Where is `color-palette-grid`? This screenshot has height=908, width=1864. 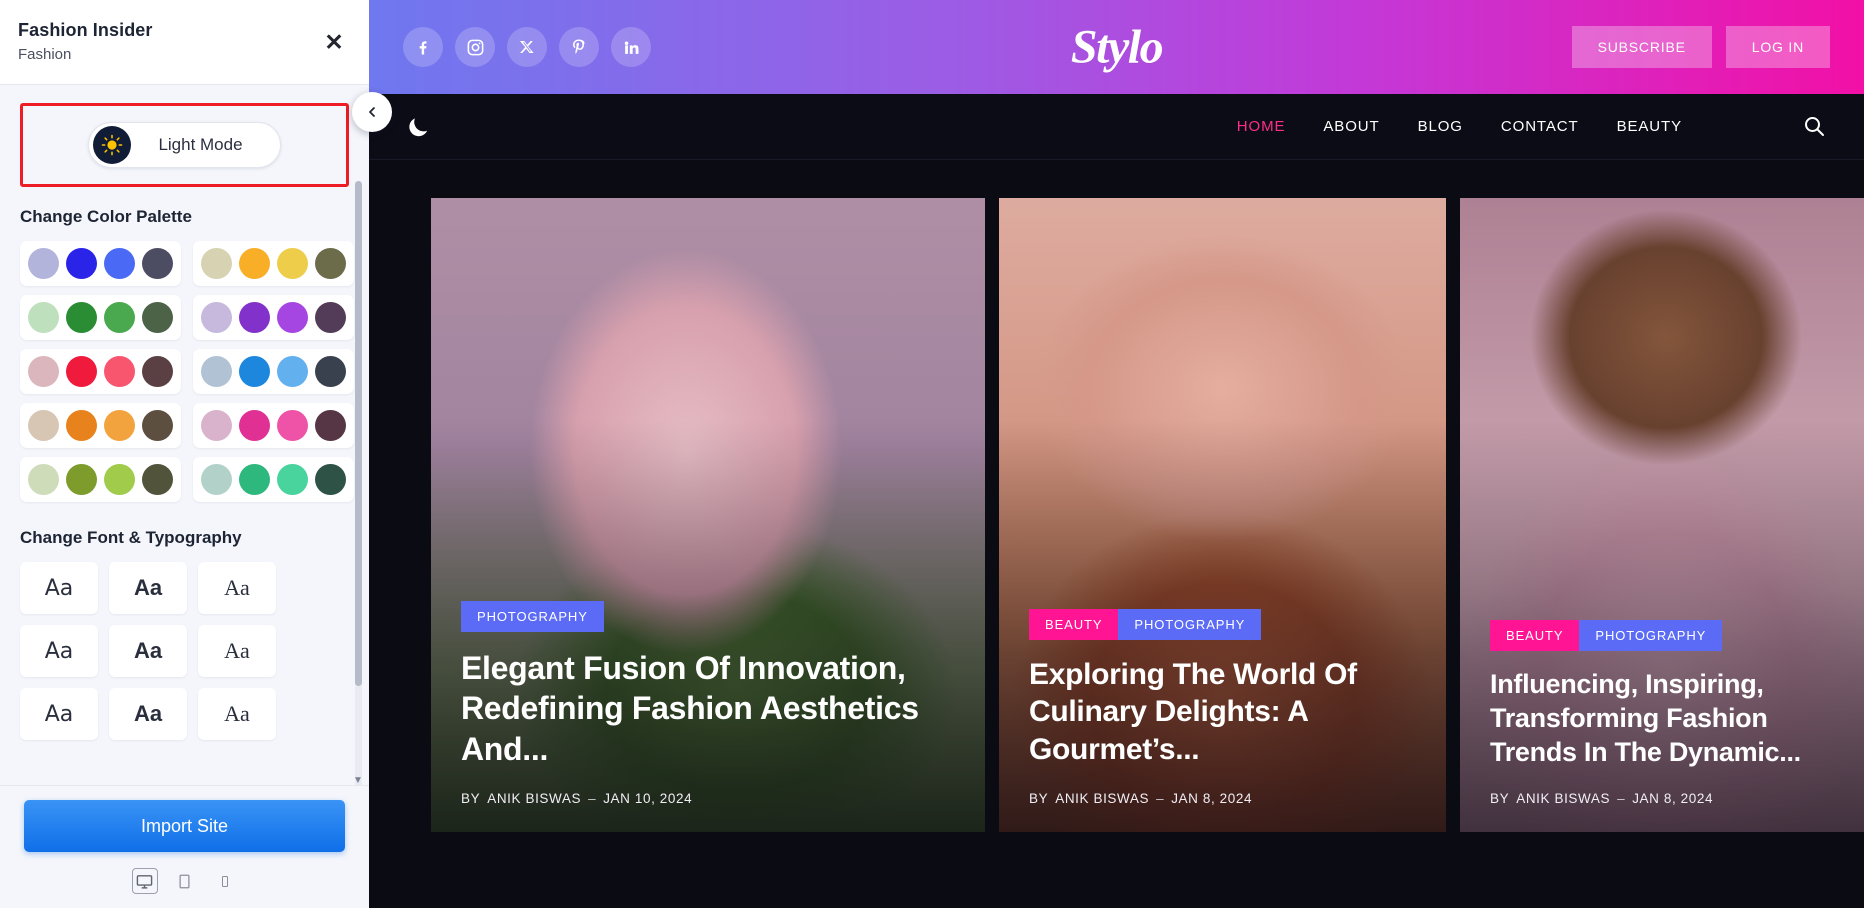 color-palette-grid is located at coordinates (187, 371).